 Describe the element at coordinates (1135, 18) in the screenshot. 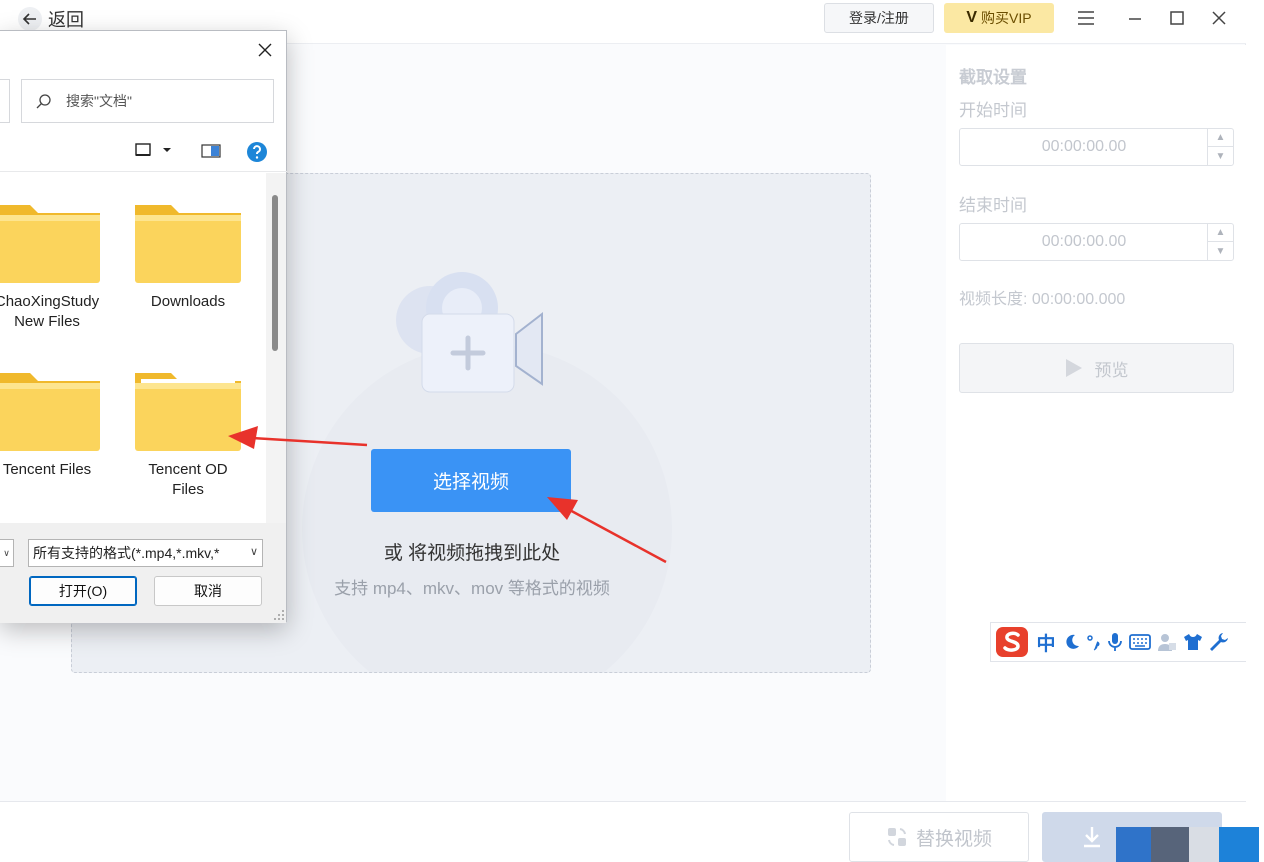

I see `minimize-icon` at that location.